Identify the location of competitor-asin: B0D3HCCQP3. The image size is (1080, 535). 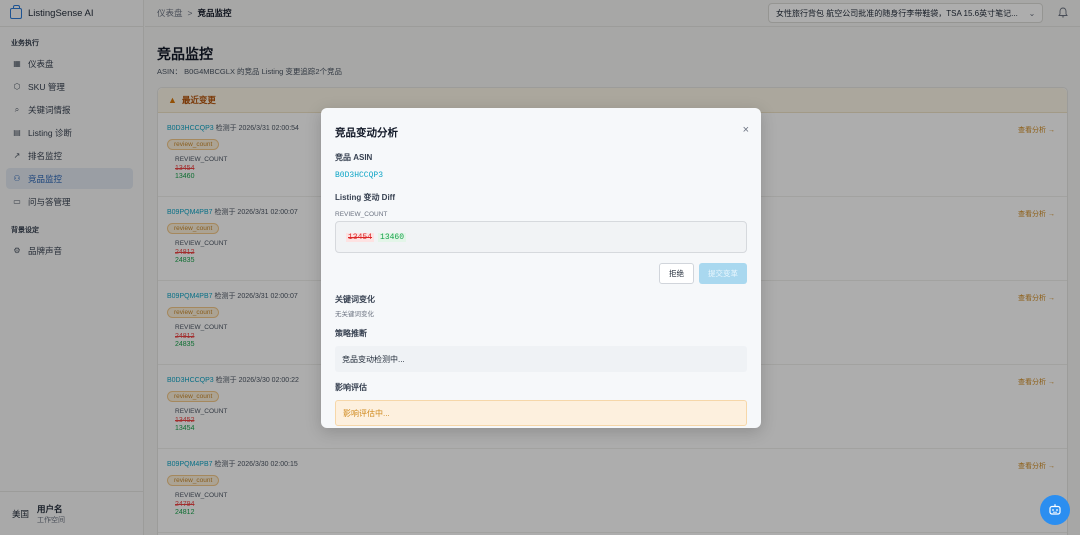
(541, 175).